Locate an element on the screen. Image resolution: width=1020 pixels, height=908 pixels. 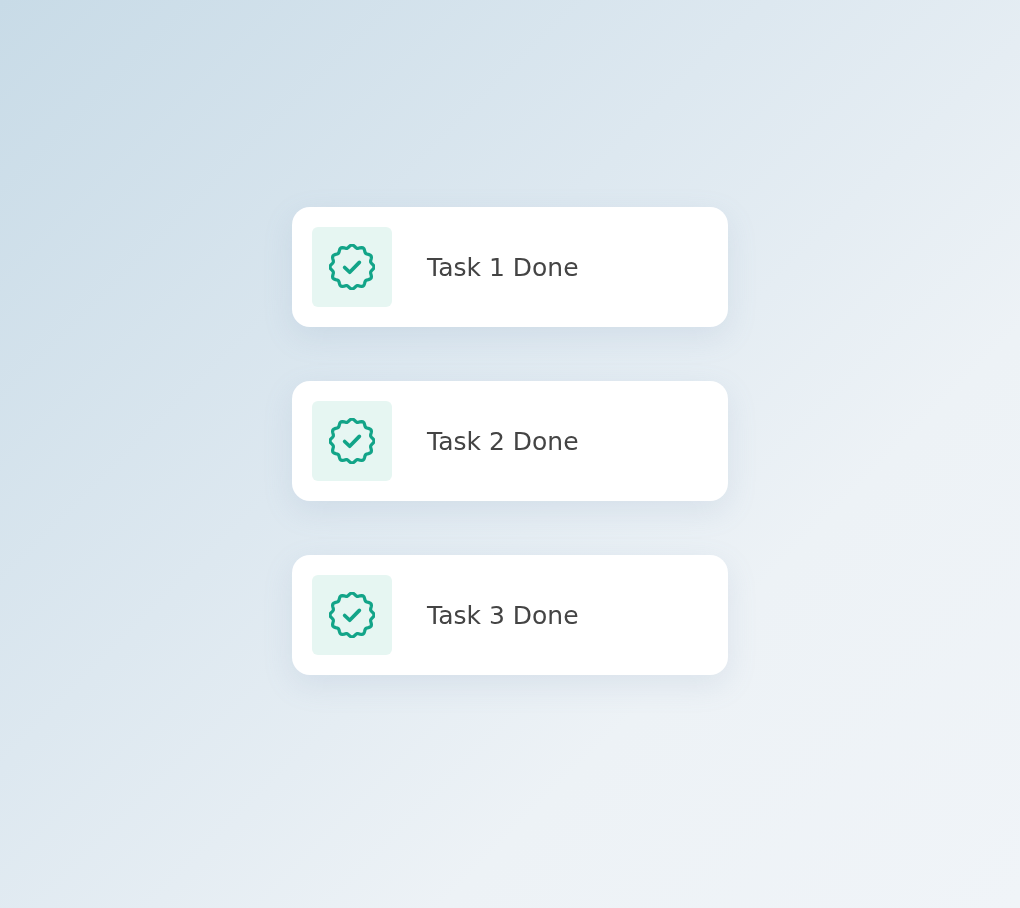
task-label: Task 2 Done is located at coordinates (503, 441).